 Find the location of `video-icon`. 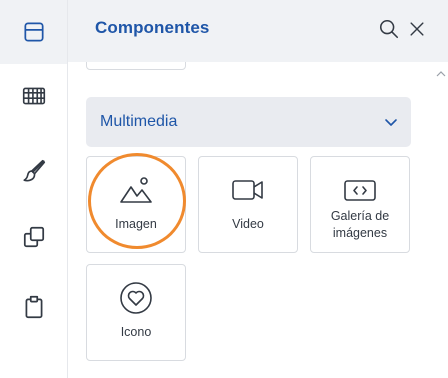

video-icon is located at coordinates (247, 190).